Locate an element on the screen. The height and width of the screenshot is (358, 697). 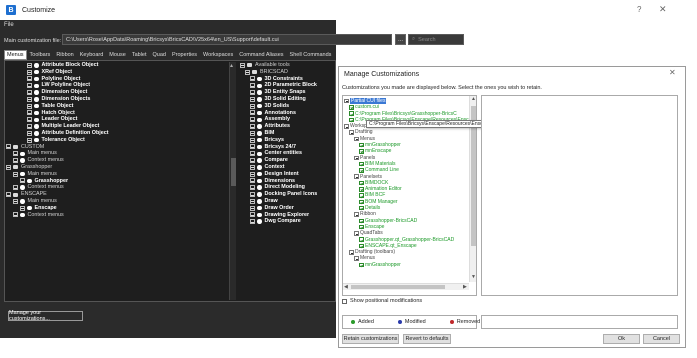
tool-item: Dimensions is located at coordinates (288, 181).